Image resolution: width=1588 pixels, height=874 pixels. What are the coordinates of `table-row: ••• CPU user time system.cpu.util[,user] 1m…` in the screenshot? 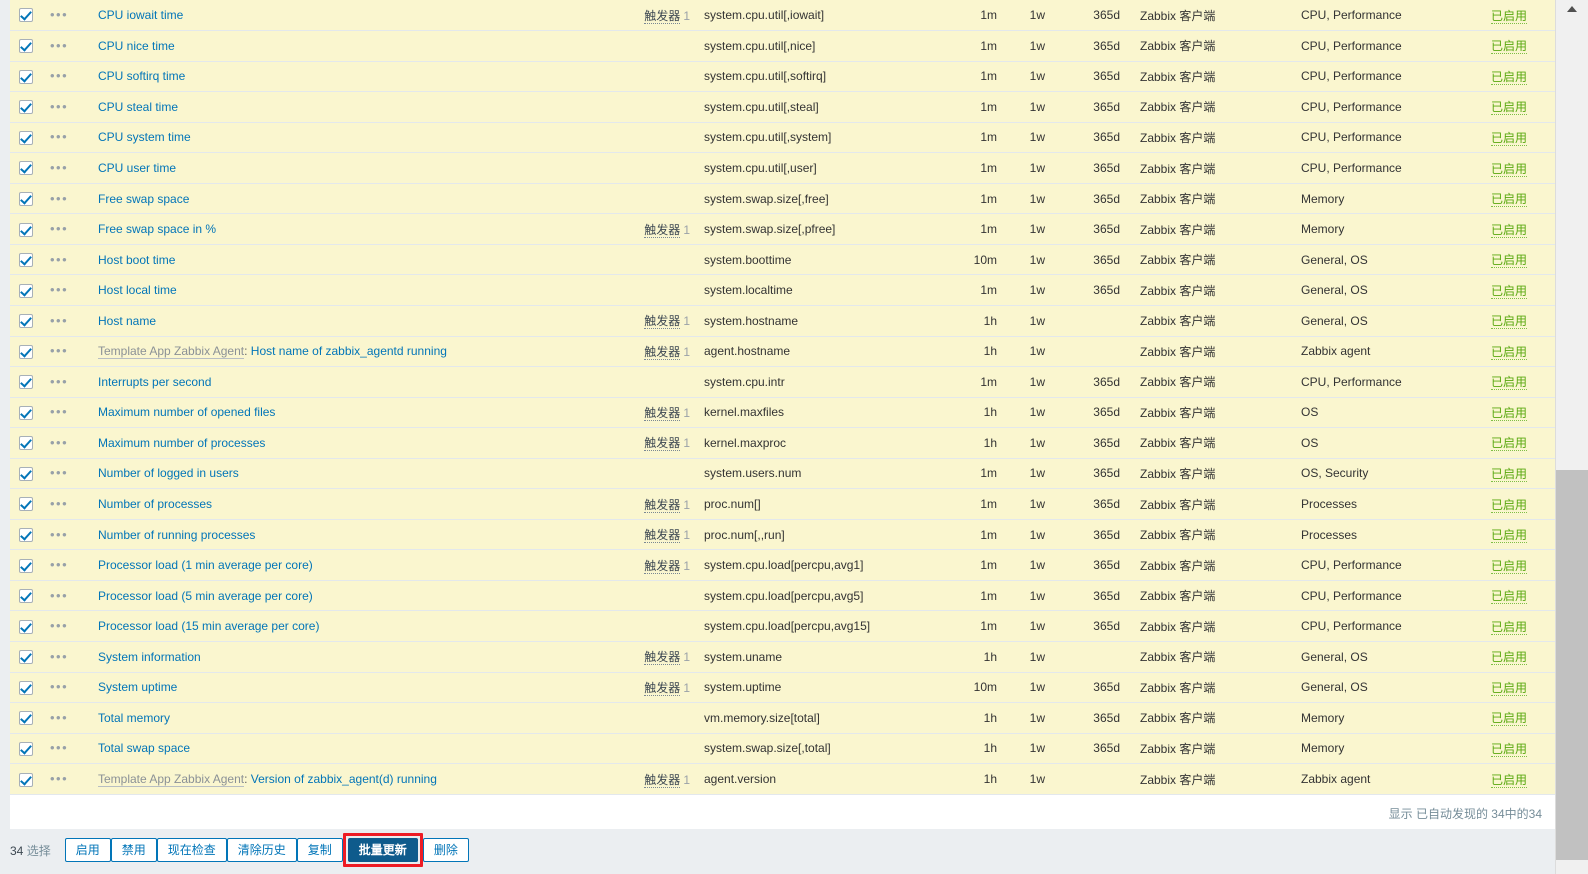 It's located at (799, 168).